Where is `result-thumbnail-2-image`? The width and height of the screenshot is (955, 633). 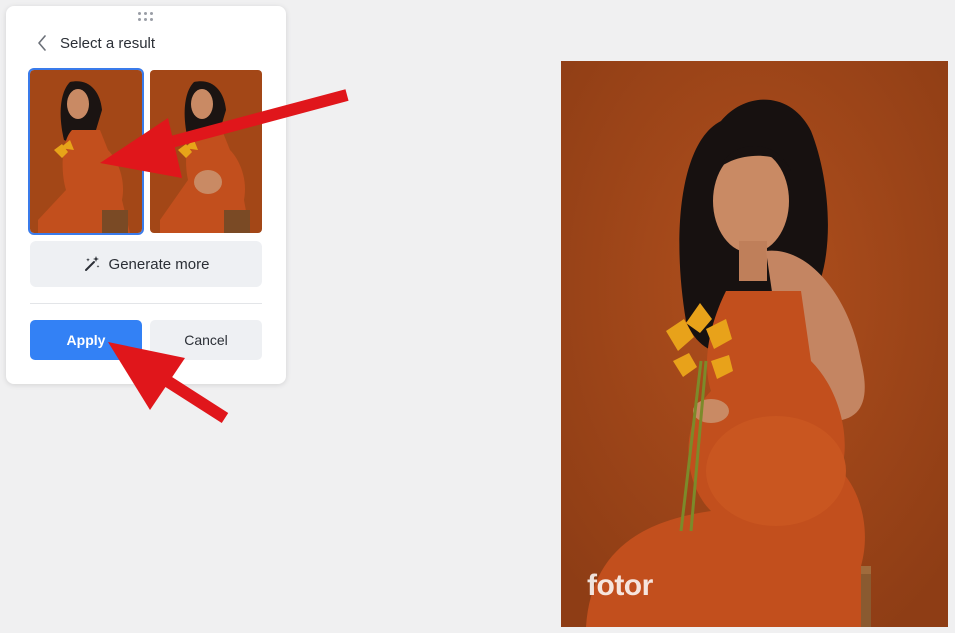
result-thumbnail-2-image is located at coordinates (206, 151).